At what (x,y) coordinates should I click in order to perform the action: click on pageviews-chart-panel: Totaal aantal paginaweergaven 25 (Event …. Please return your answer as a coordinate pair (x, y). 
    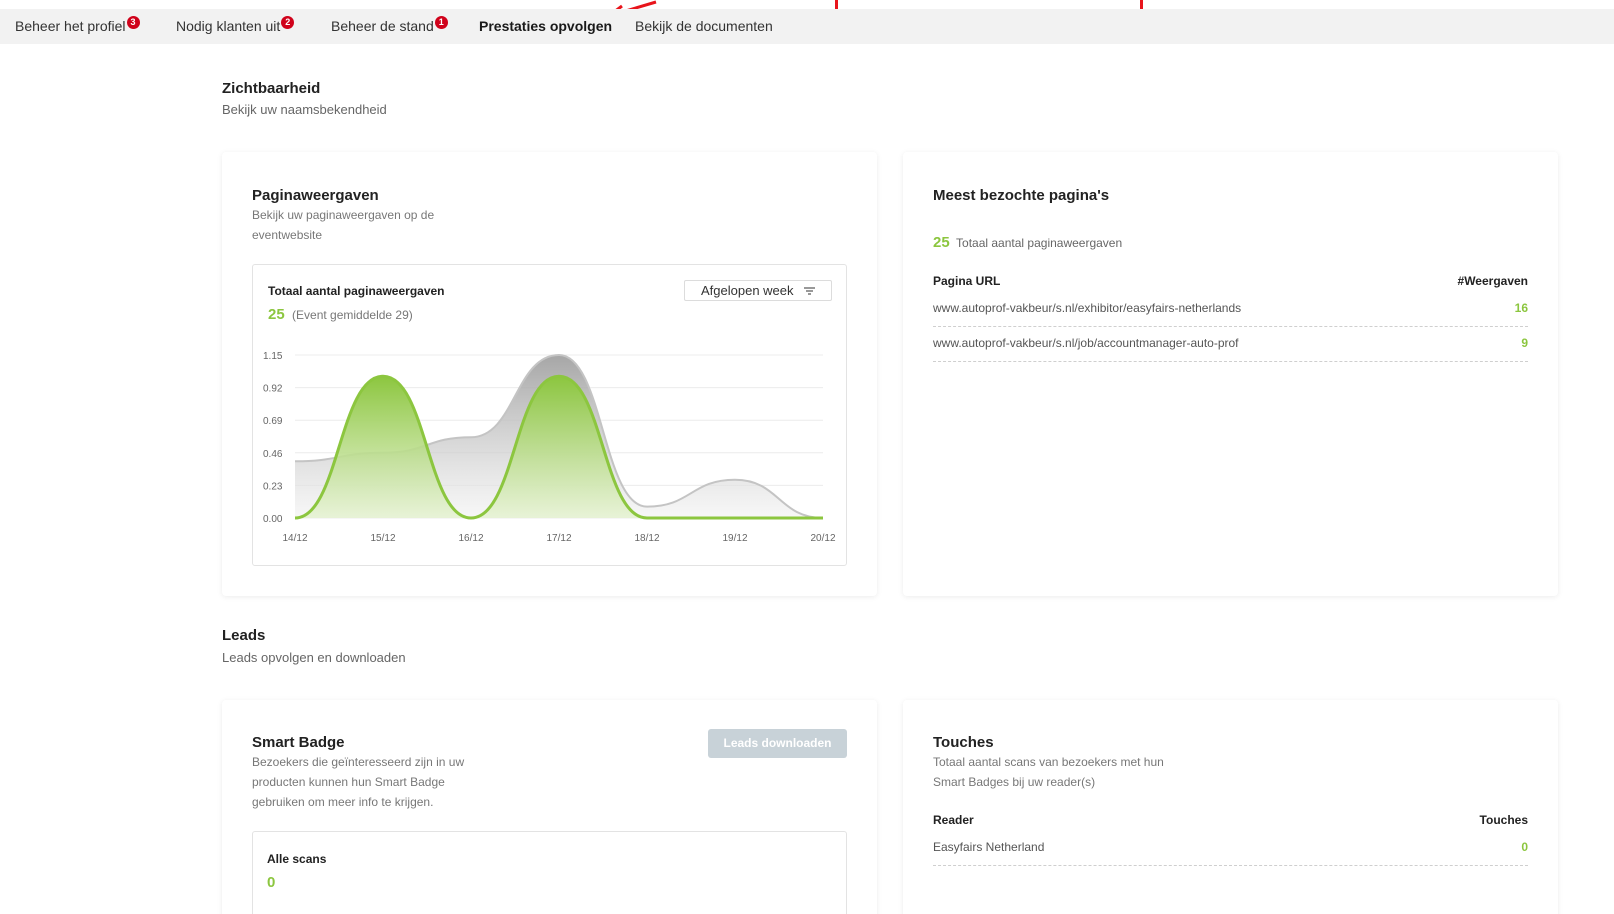
    Looking at the image, I should click on (549, 415).